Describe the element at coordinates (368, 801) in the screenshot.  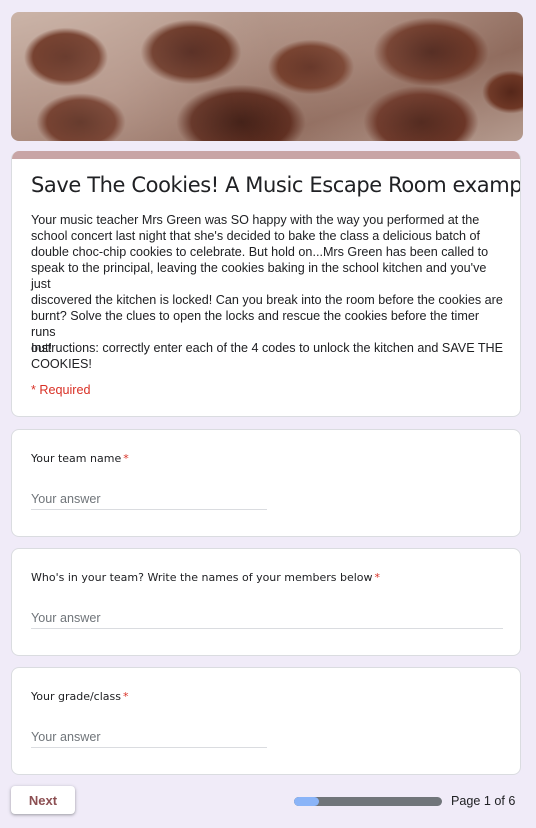
I see `progress-bar` at that location.